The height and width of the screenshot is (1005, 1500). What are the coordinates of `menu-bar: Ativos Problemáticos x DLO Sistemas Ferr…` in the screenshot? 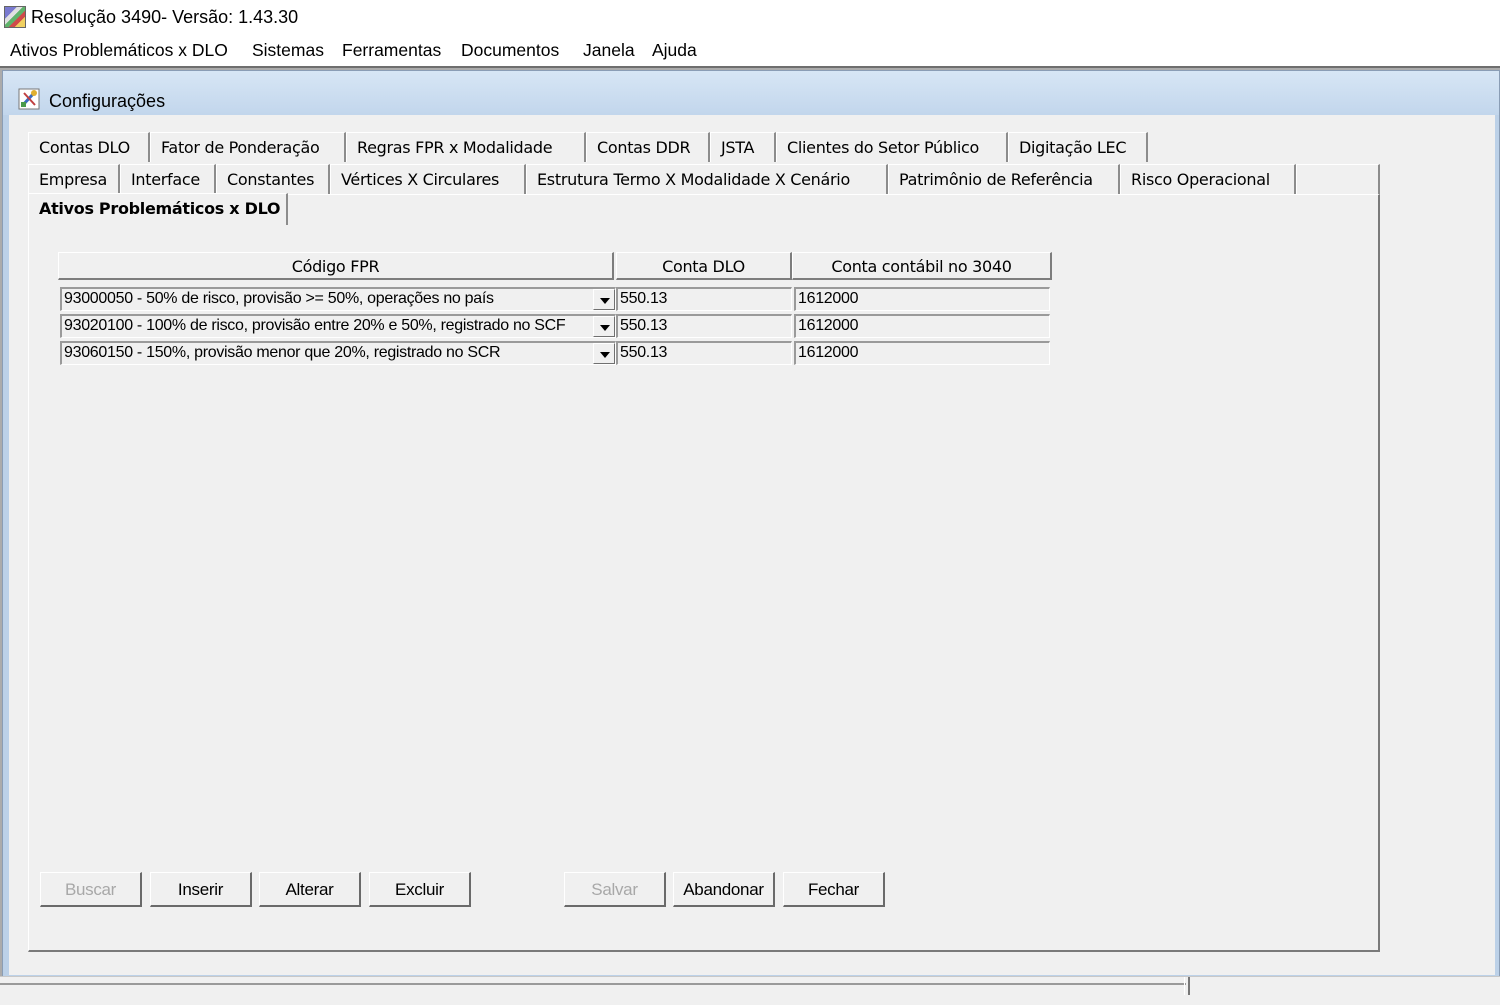 It's located at (750, 50).